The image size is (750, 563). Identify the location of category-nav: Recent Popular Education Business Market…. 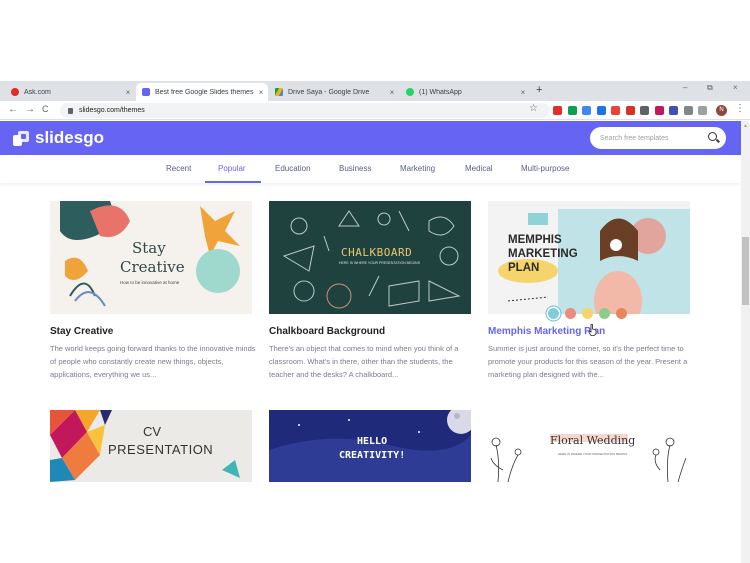
(370, 169).